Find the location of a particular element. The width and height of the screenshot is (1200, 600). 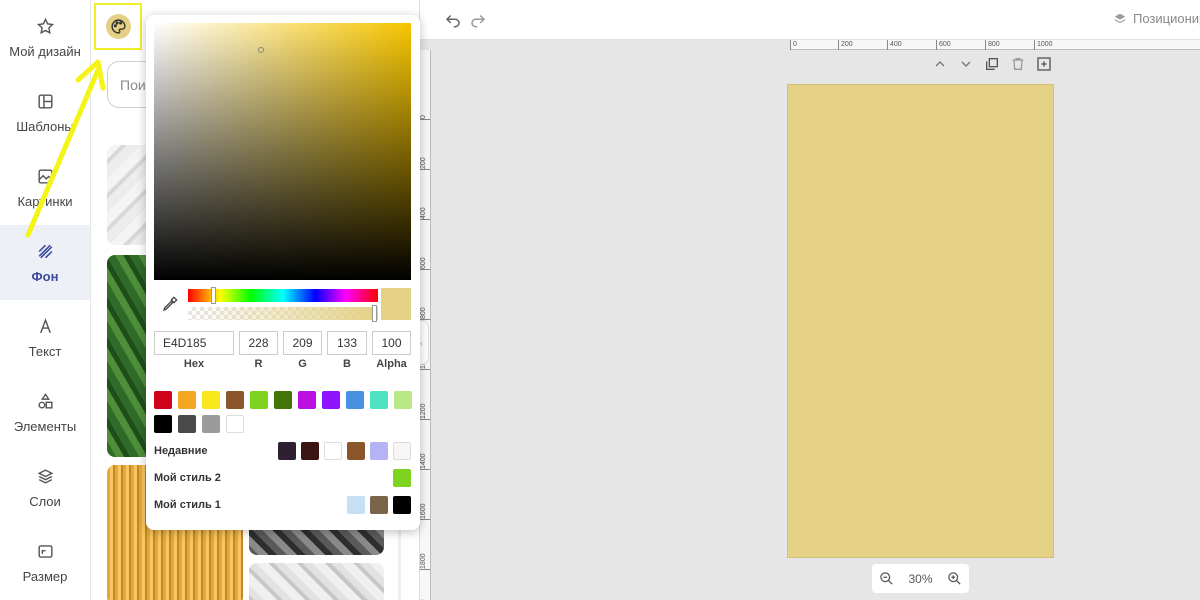

shapes-icon is located at coordinates (45, 400).